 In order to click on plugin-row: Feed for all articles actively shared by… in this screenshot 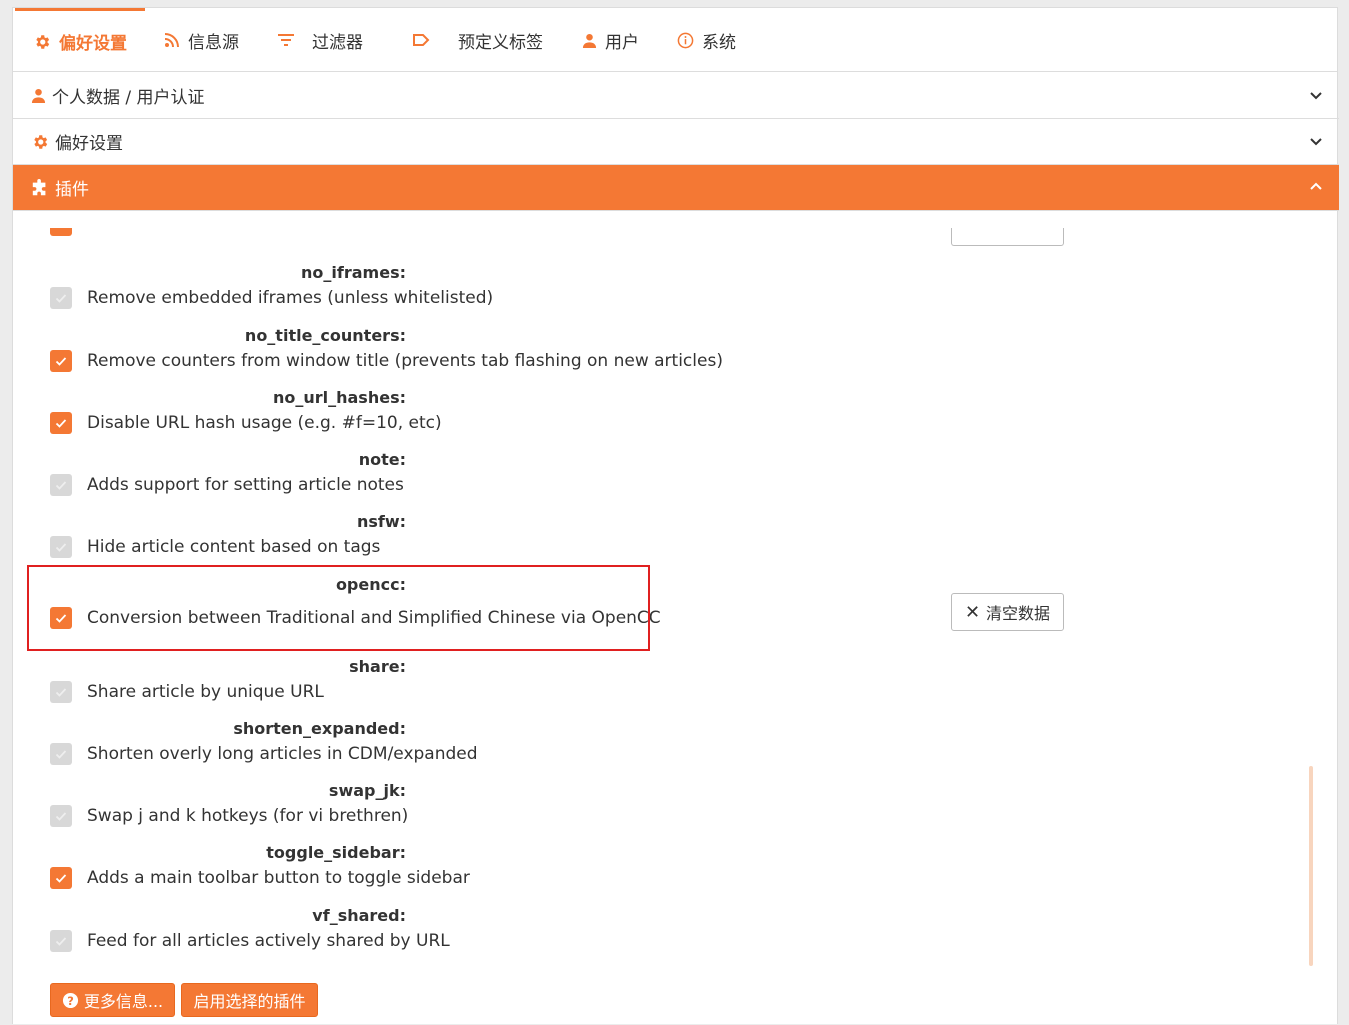, I will do `click(250, 941)`.